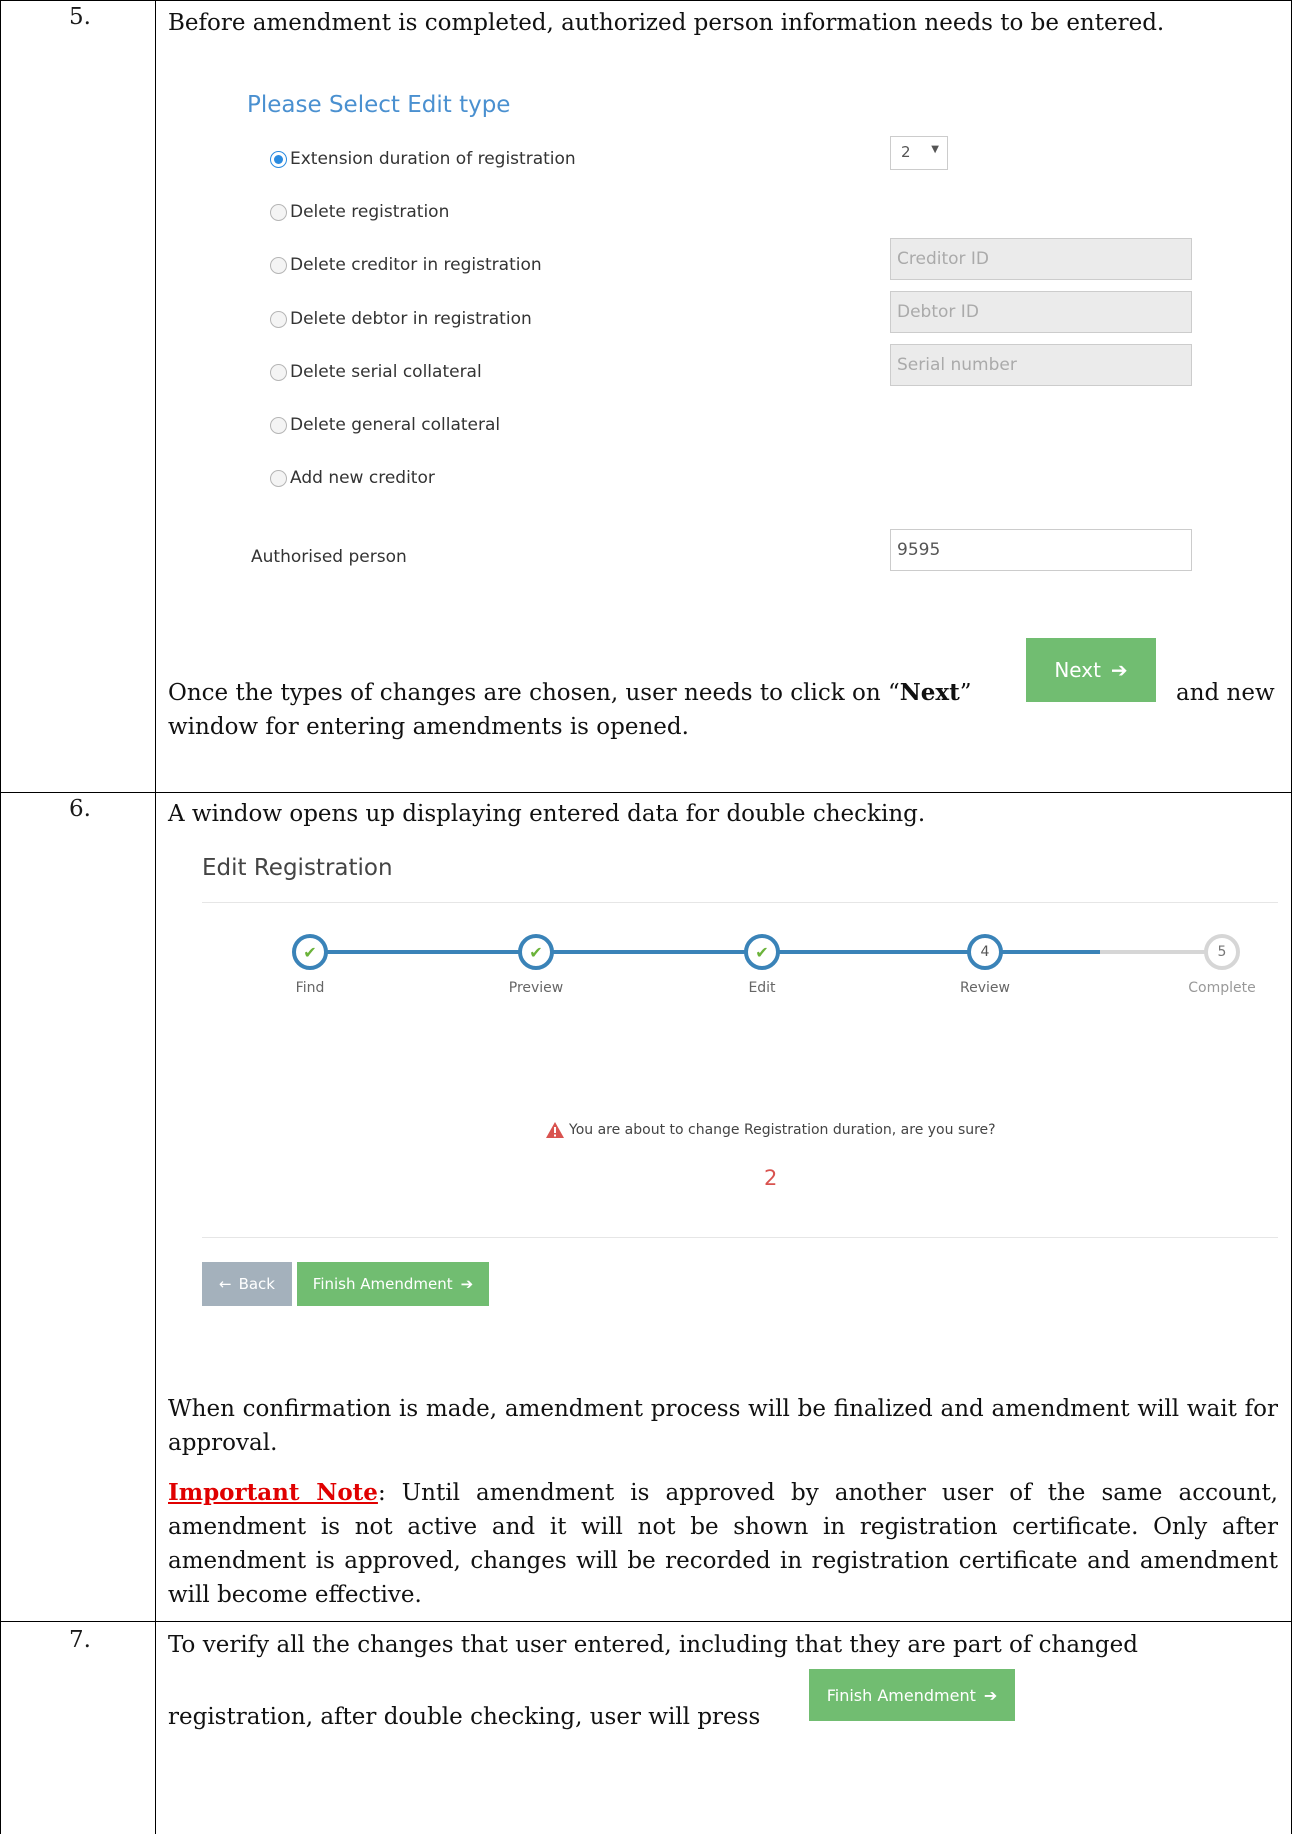  Describe the element at coordinates (329, 557) in the screenshot. I see `authorised-person-label: Authorised person` at that location.